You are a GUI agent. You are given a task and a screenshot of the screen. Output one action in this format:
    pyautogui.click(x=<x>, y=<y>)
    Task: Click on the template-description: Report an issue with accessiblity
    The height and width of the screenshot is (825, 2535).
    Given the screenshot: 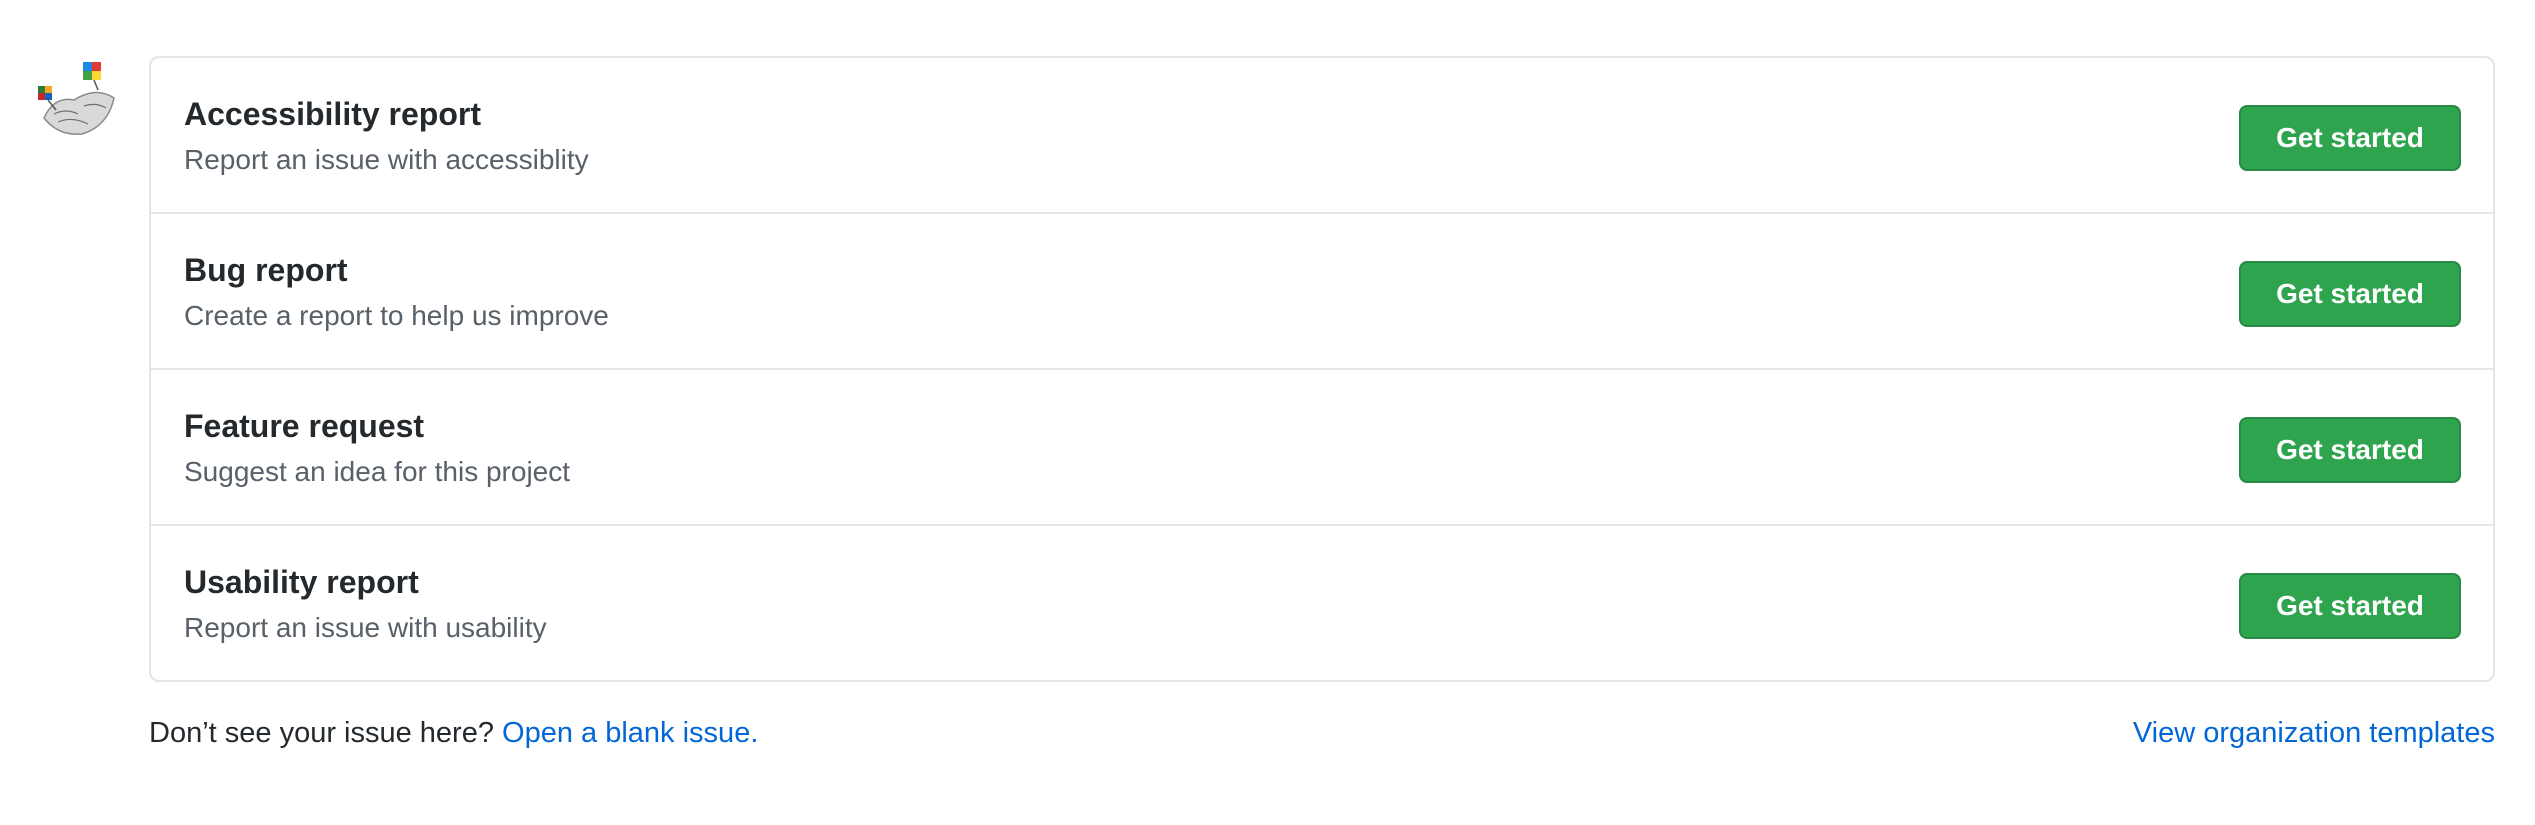 What is the action you would take?
    pyautogui.click(x=386, y=159)
    